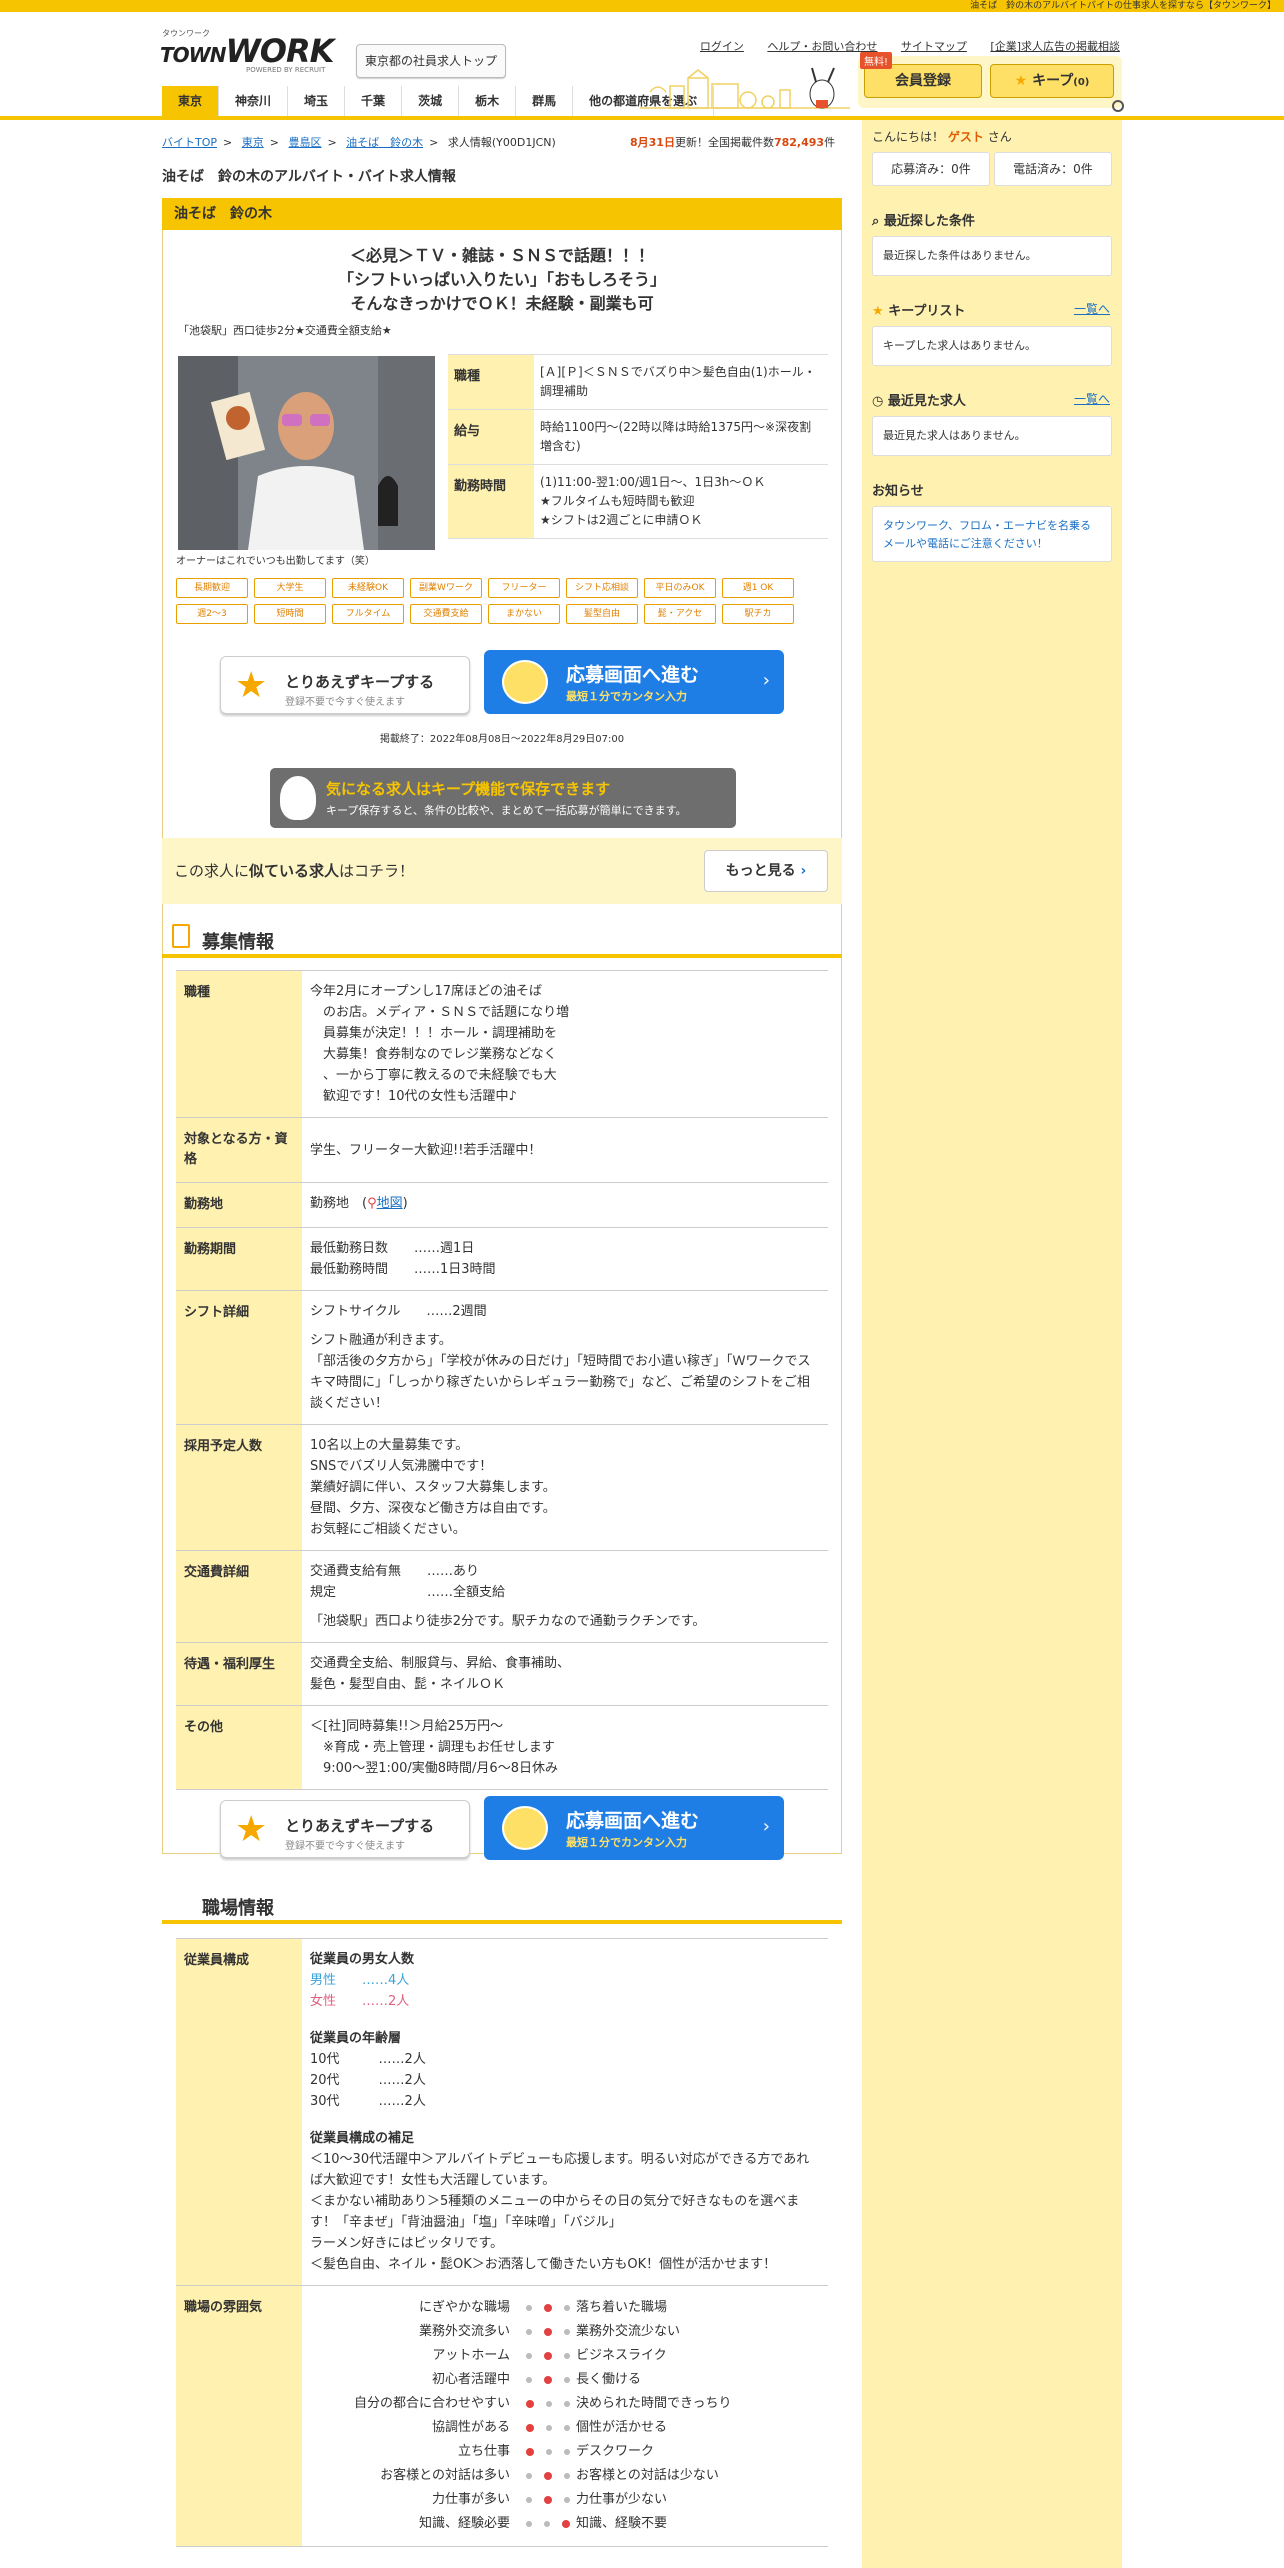 This screenshot has height=2568, width=1284. I want to click on member-register-button: 会員登録, so click(923, 81).